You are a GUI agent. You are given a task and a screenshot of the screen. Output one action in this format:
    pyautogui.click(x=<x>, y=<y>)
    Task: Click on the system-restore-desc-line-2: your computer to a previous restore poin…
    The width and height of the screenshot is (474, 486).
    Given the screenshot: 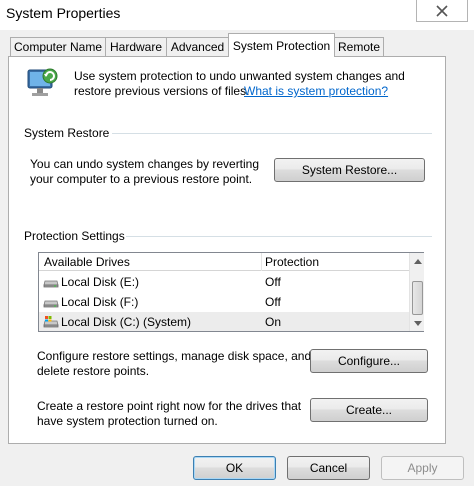 What is the action you would take?
    pyautogui.click(x=141, y=179)
    